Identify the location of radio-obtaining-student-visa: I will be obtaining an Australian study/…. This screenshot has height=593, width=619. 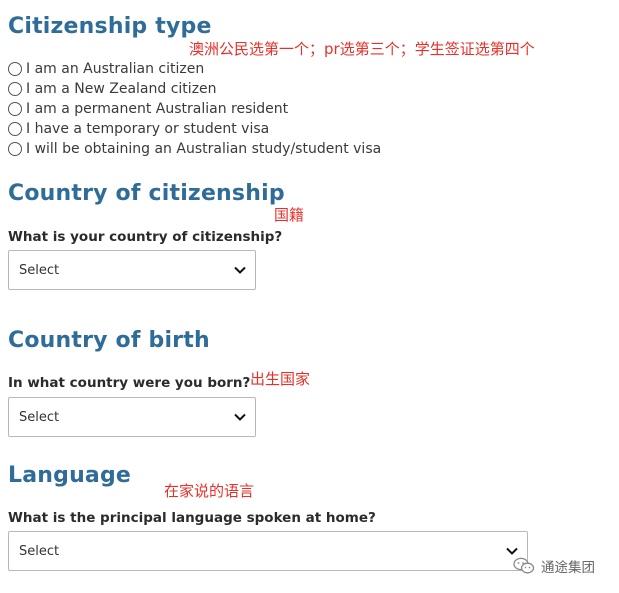
(194, 149).